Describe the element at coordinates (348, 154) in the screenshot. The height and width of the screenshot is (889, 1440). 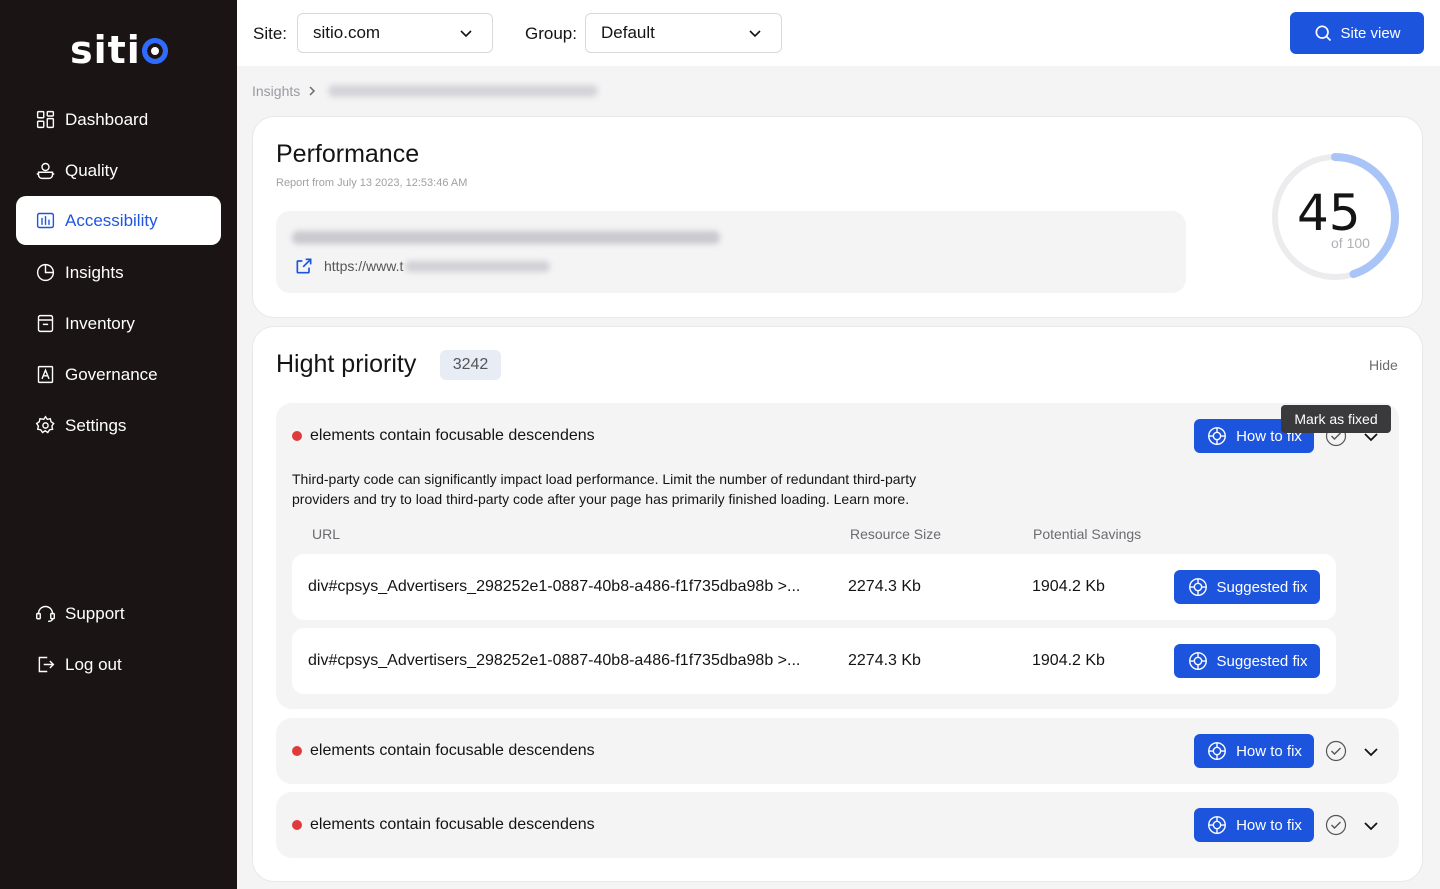
I see `performance-title: Performance` at that location.